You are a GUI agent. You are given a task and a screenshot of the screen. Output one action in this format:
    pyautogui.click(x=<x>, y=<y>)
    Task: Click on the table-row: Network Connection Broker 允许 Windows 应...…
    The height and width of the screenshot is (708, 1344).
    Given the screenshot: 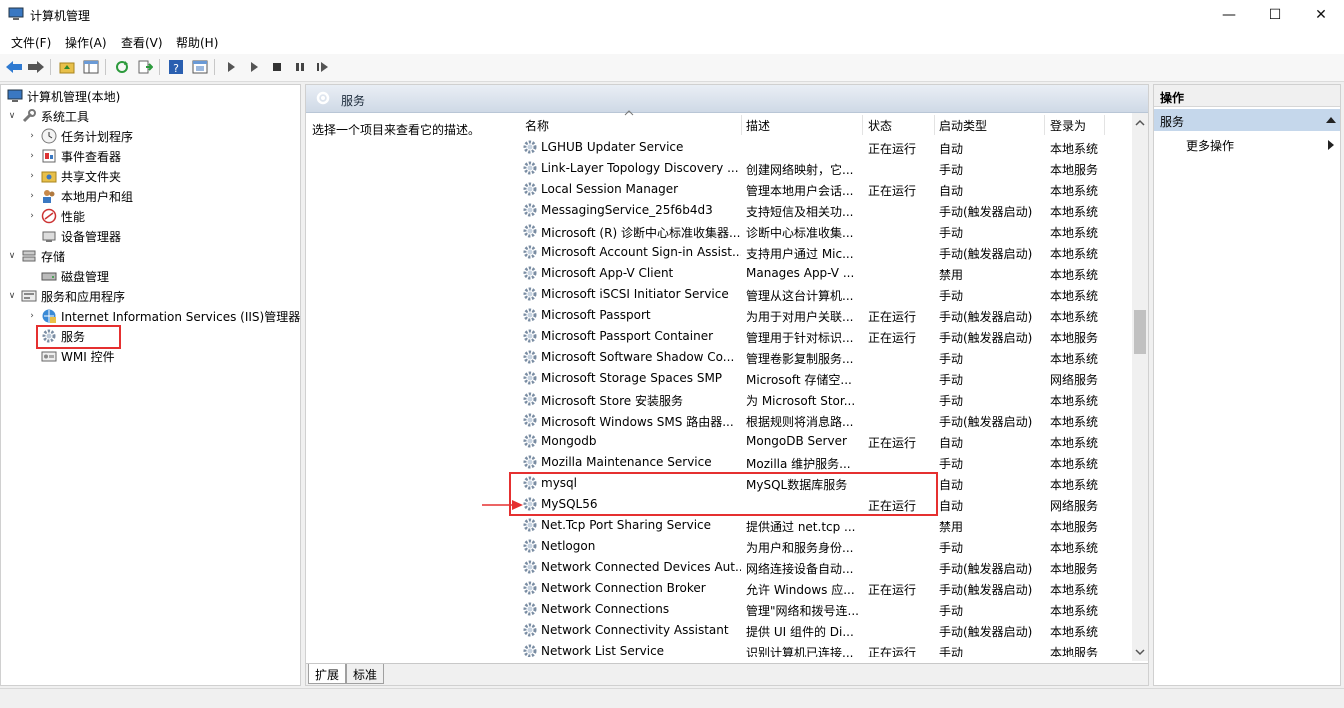 What is the action you would take?
    pyautogui.click(x=826, y=588)
    